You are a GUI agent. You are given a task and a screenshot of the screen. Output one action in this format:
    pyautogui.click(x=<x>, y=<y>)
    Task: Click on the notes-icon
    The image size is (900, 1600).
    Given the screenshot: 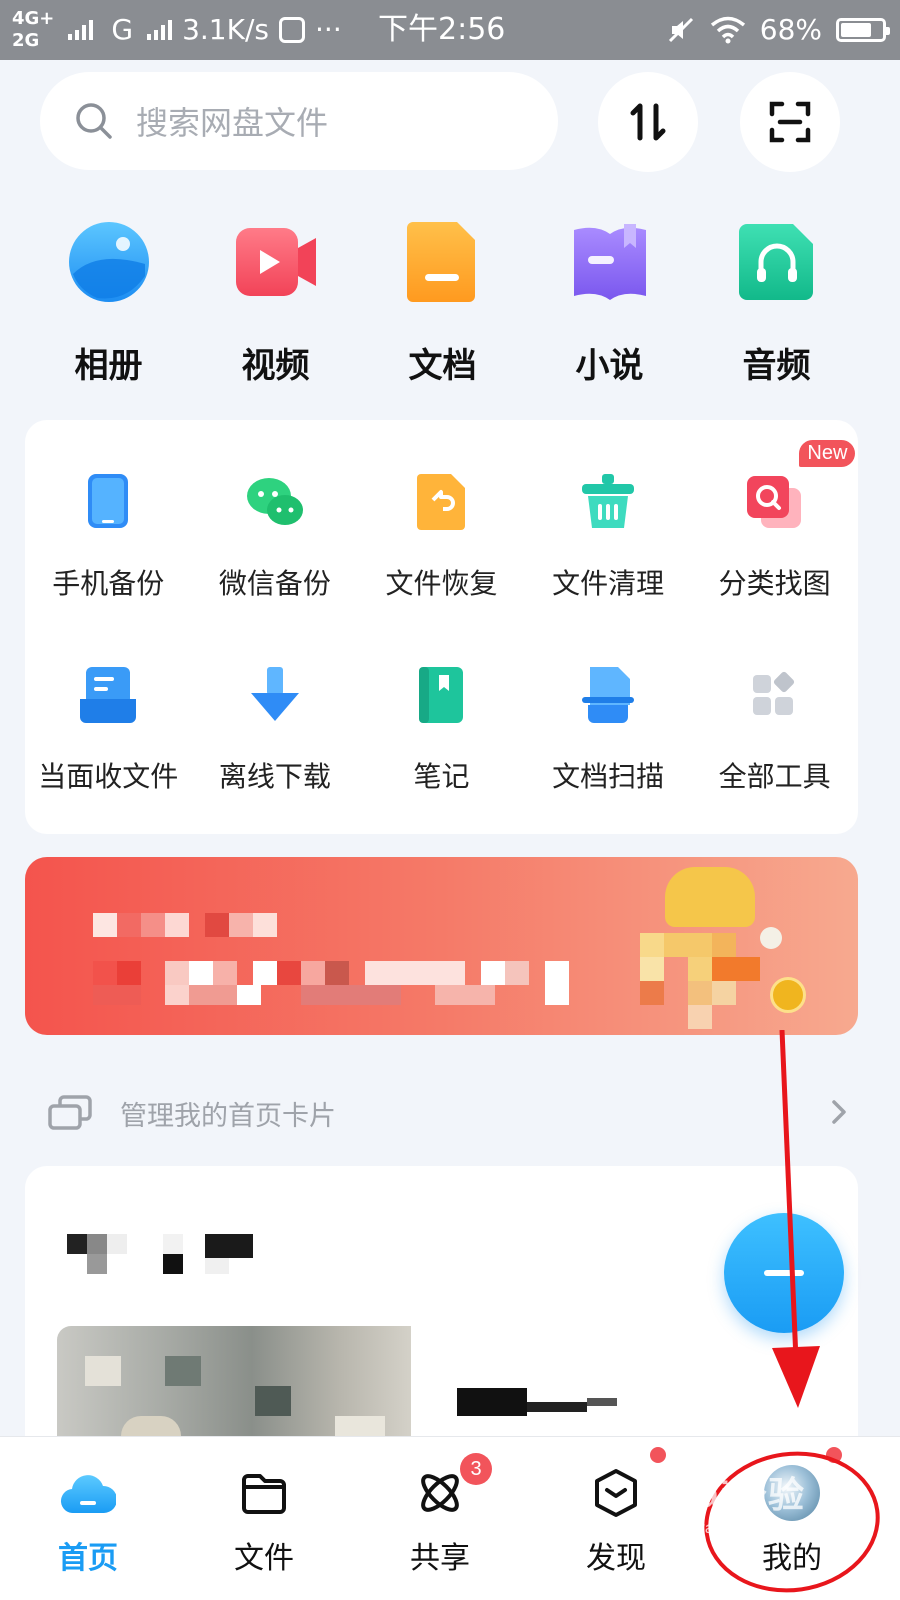 What is the action you would take?
    pyautogui.click(x=441, y=695)
    